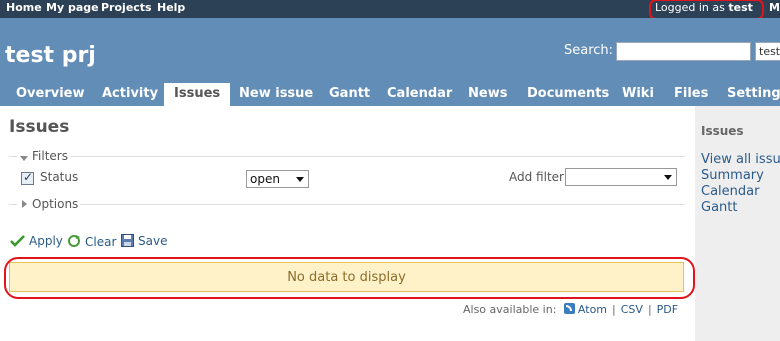 This screenshot has width=780, height=341. I want to click on sidebar-link-gantt: Gantt, so click(719, 207).